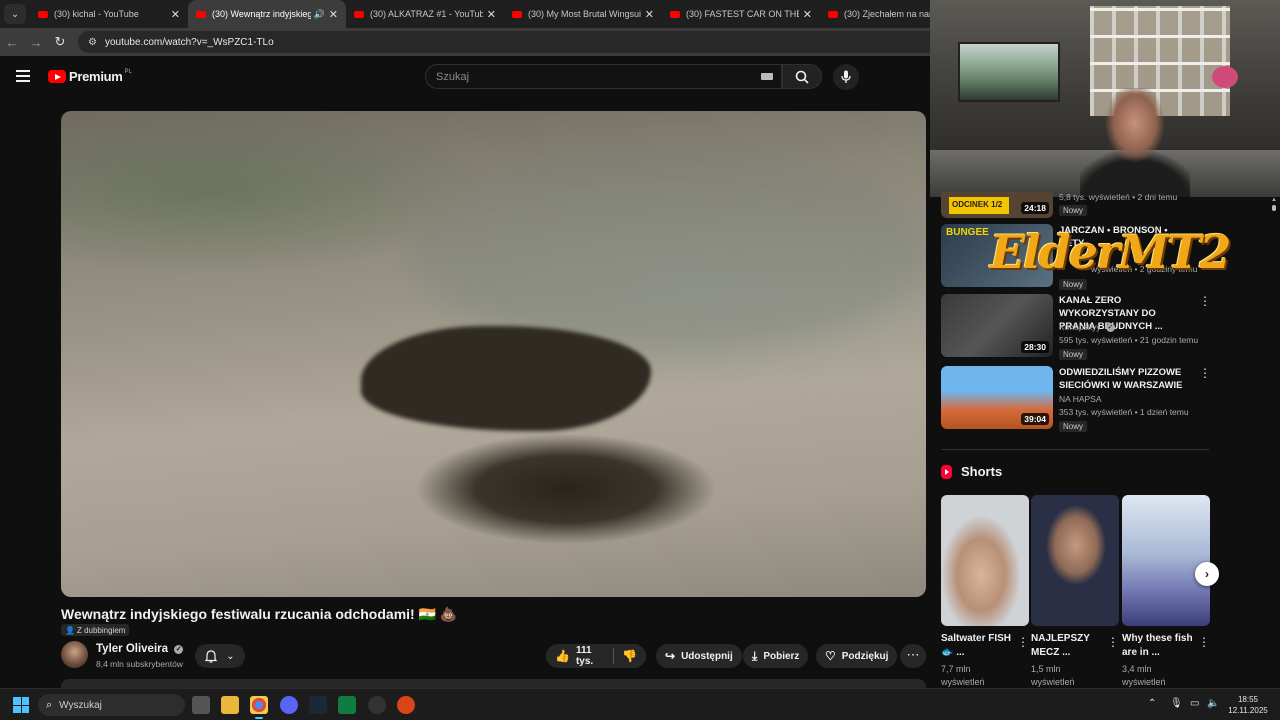  I want to click on browser-tab: (30) FASTEST CAR ON THE PLA ✕, so click(741, 14).